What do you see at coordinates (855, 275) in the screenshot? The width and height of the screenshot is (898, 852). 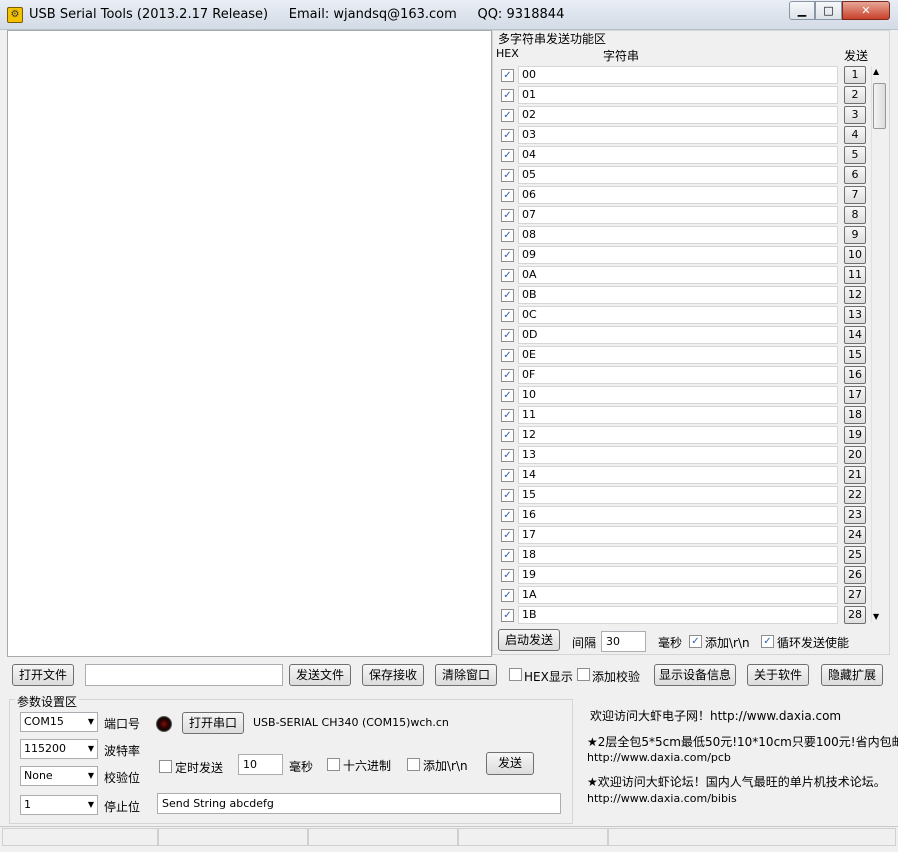 I see `row-send-button: 11` at bounding box center [855, 275].